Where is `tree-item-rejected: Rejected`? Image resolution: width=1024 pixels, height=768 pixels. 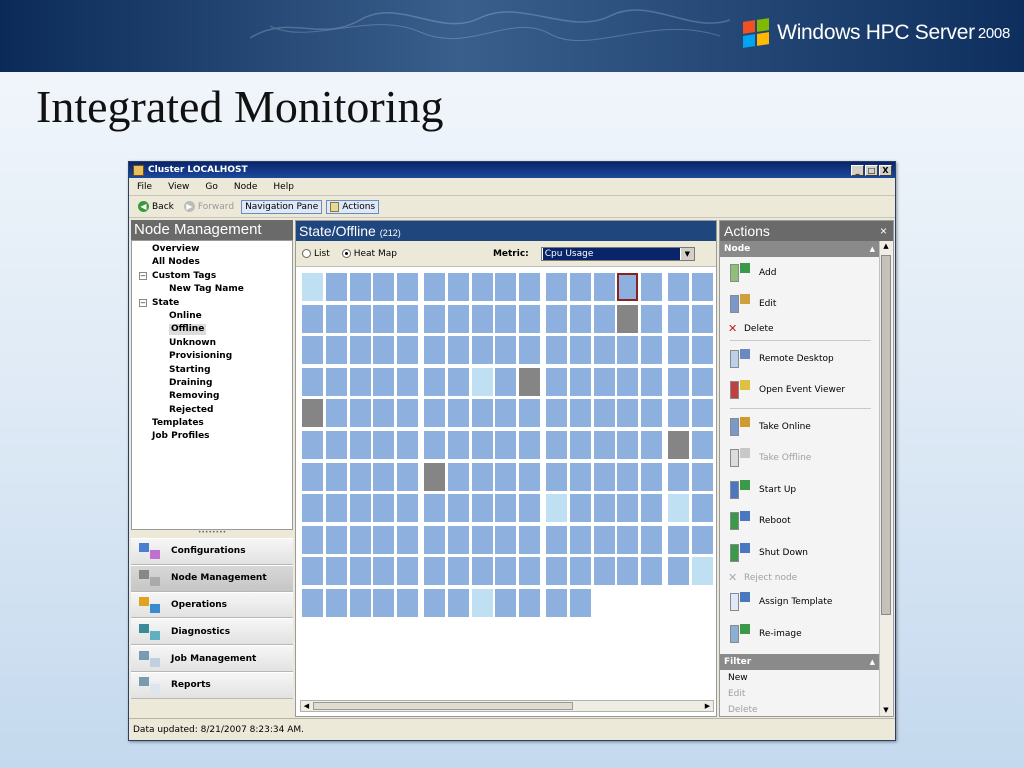
tree-item-rejected: Rejected is located at coordinates (212, 410).